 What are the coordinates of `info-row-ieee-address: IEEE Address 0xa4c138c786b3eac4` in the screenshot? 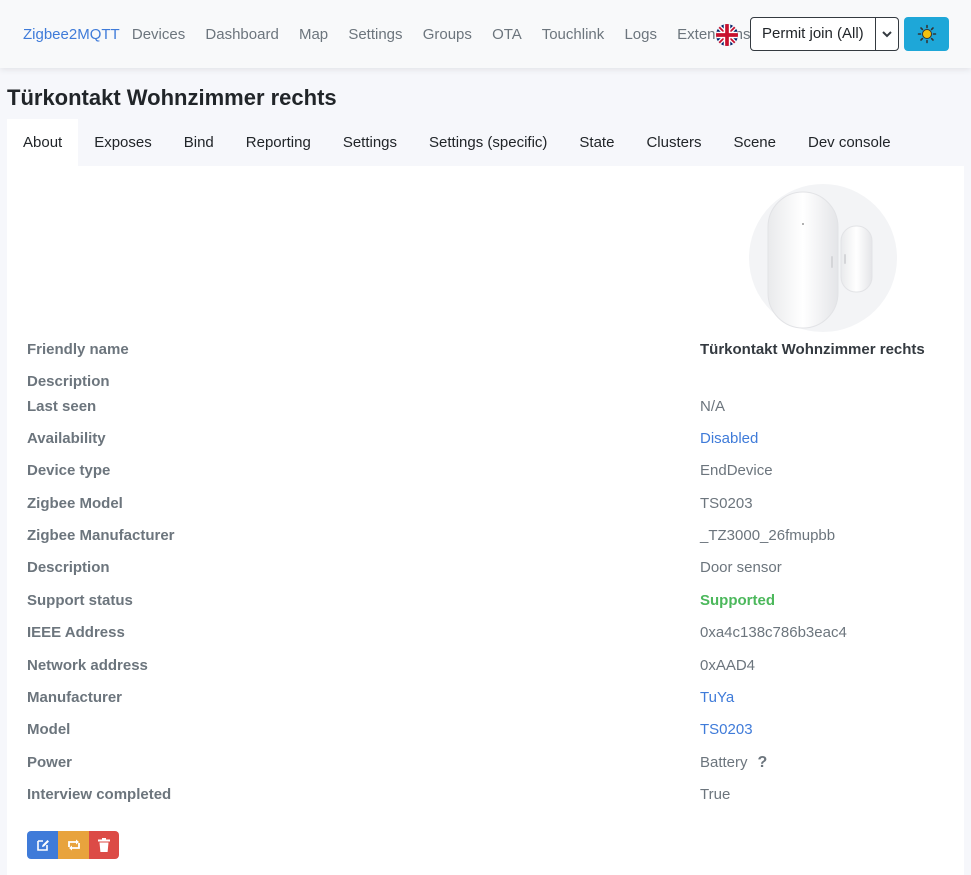 It's located at (492, 636).